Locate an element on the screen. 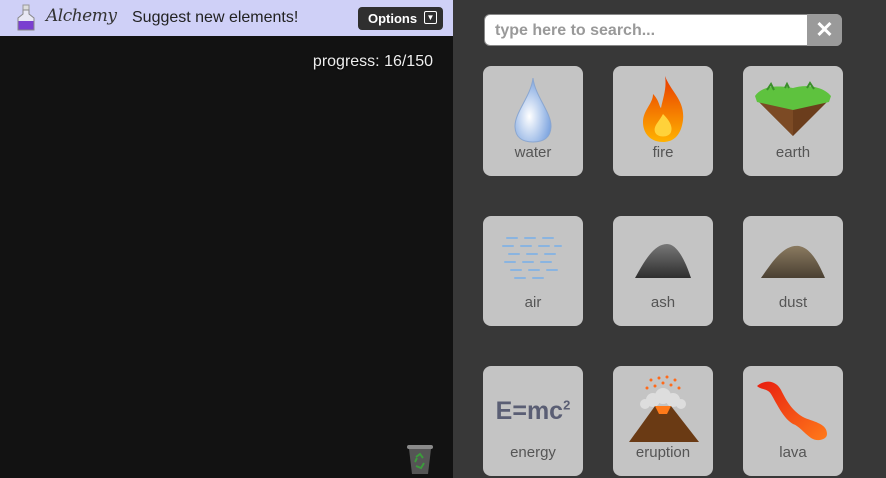  energy-formula-icon: E=mc2 is located at coordinates (533, 411).